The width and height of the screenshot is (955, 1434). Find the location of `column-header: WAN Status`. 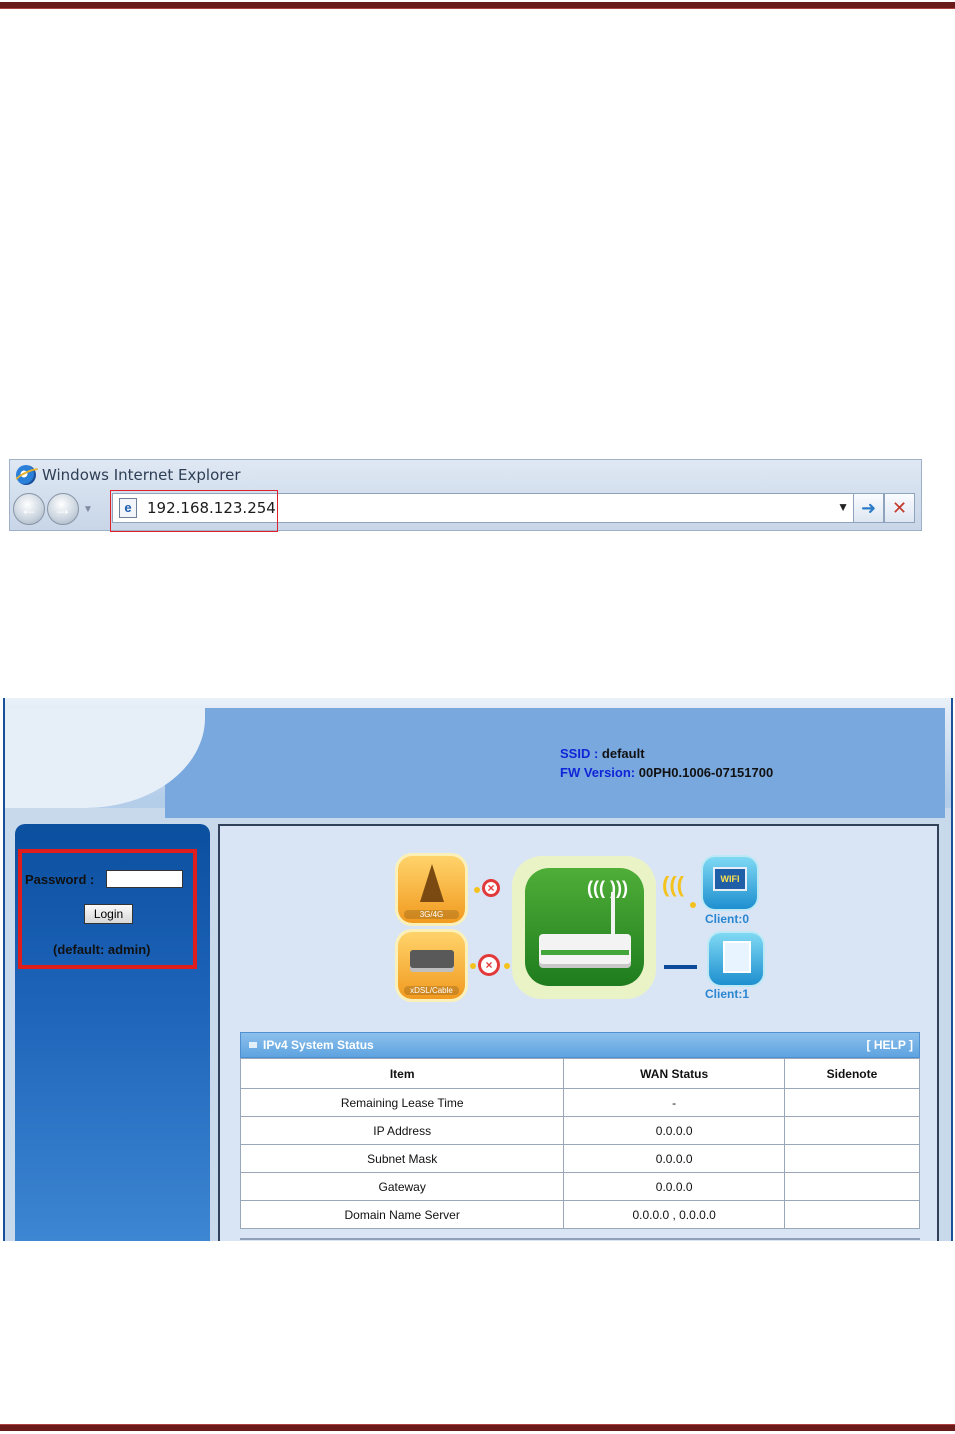

column-header: WAN Status is located at coordinates (674, 1073).